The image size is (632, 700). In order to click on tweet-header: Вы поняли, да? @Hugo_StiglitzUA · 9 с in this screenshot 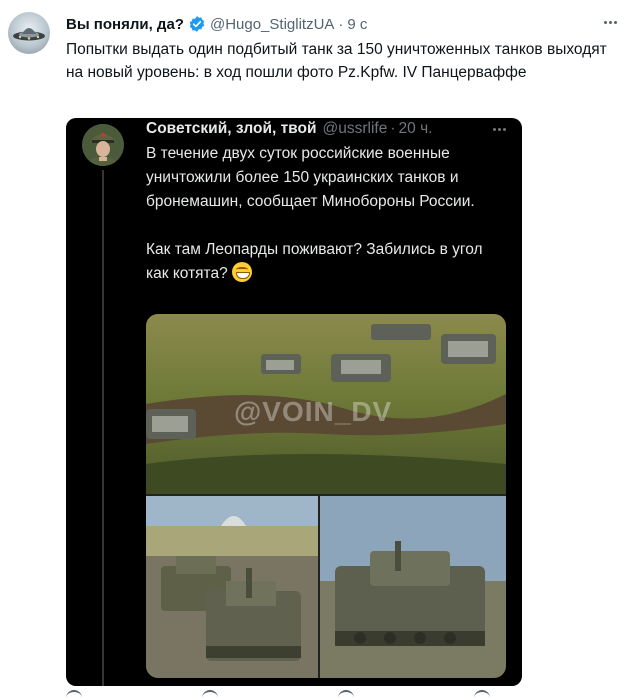, I will do `click(216, 24)`.